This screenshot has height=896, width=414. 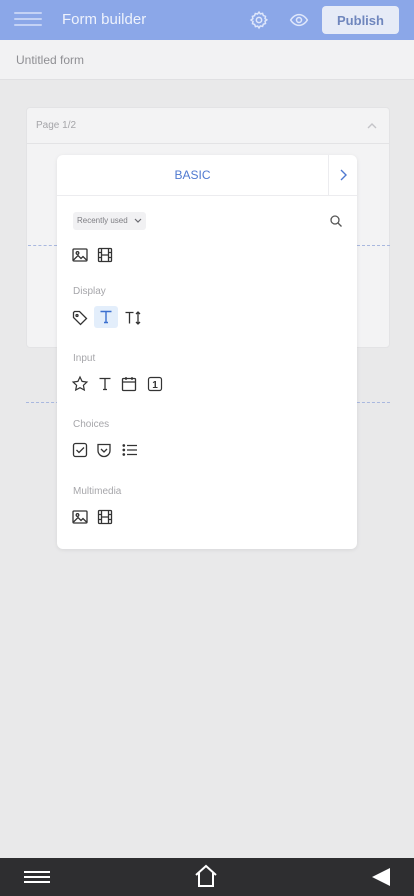 I want to click on recently-used-label: Recently used, so click(x=102, y=220).